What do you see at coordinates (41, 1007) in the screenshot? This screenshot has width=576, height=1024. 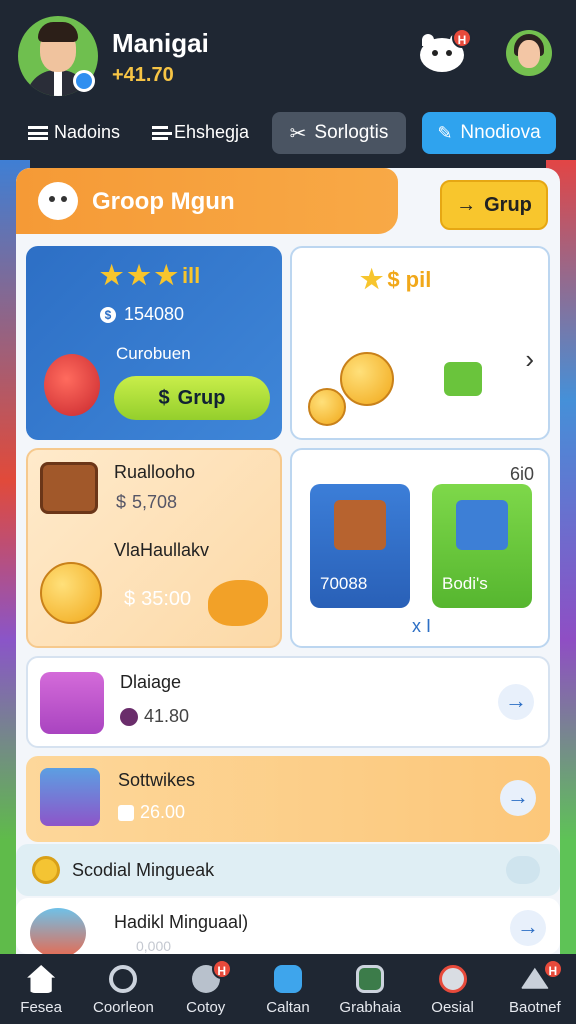 I see `nav-label: Fesea` at bounding box center [41, 1007].